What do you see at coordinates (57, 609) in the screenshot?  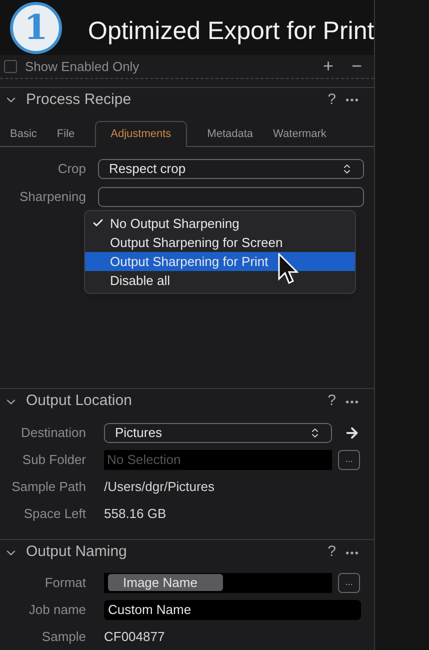 I see `field-label: Job name` at bounding box center [57, 609].